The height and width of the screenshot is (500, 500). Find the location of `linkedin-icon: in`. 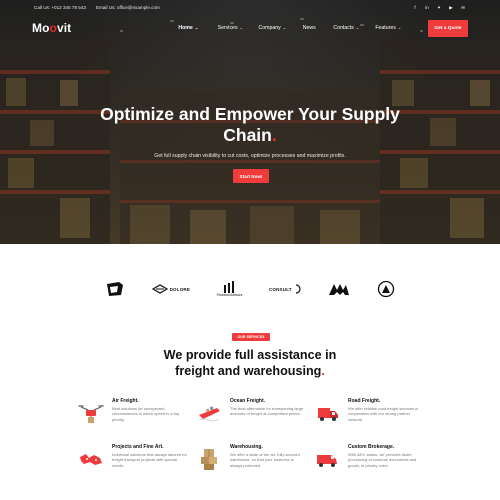

linkedin-icon: in is located at coordinates (427, 8).